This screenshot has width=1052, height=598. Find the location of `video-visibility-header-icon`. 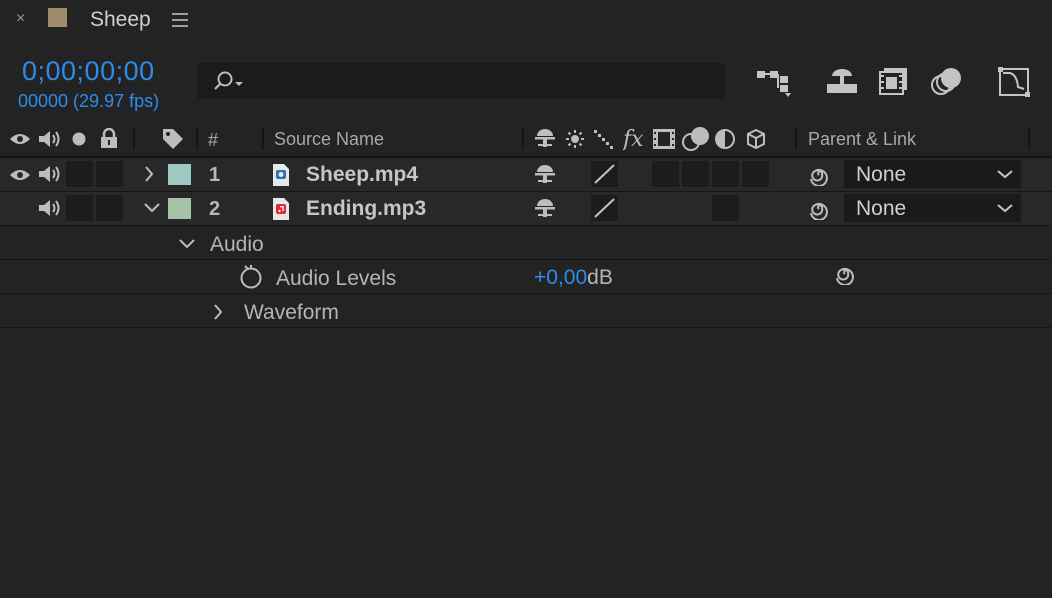

video-visibility-header-icon is located at coordinates (20, 139).